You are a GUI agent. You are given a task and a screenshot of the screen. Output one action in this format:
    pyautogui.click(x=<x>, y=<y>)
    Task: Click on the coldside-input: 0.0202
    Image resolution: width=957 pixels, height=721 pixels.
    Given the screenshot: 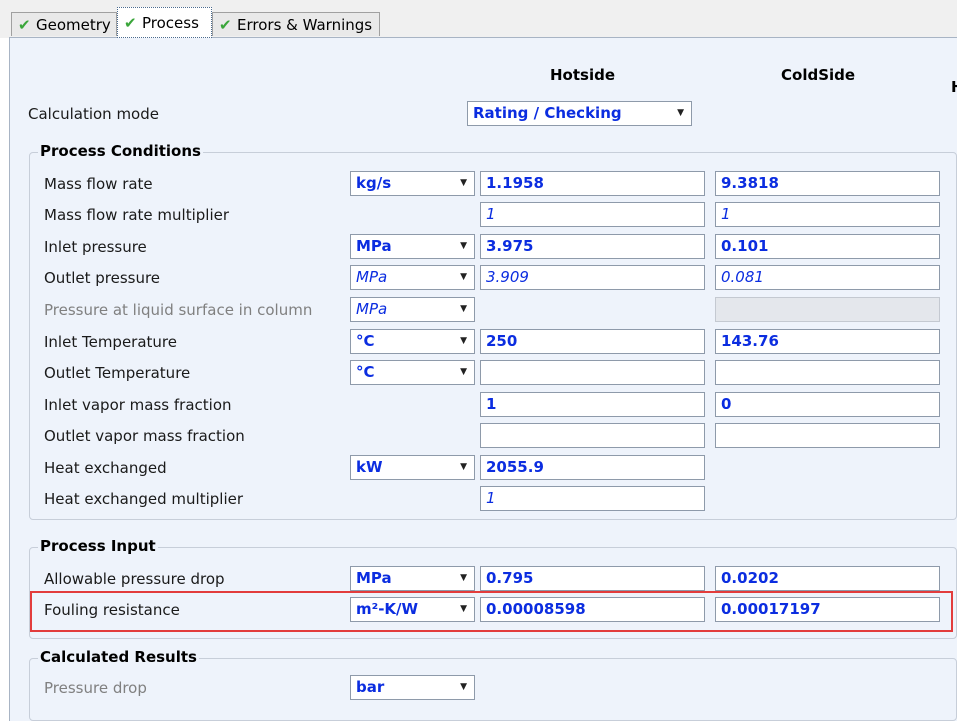 What is the action you would take?
    pyautogui.click(x=827, y=578)
    